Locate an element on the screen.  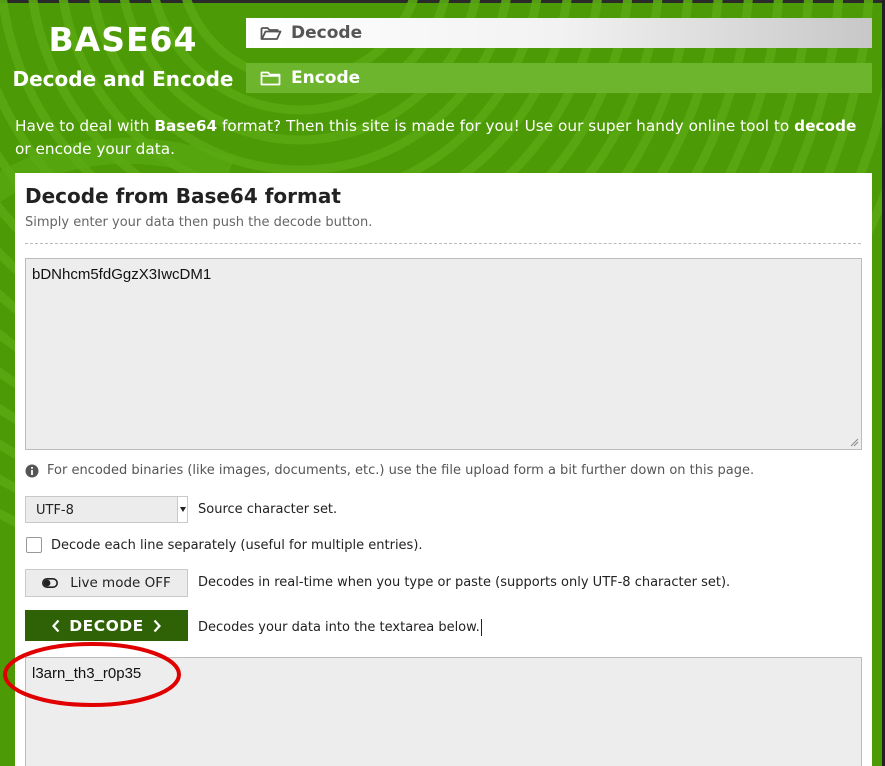
decode-button: DECODE is located at coordinates (106, 625).